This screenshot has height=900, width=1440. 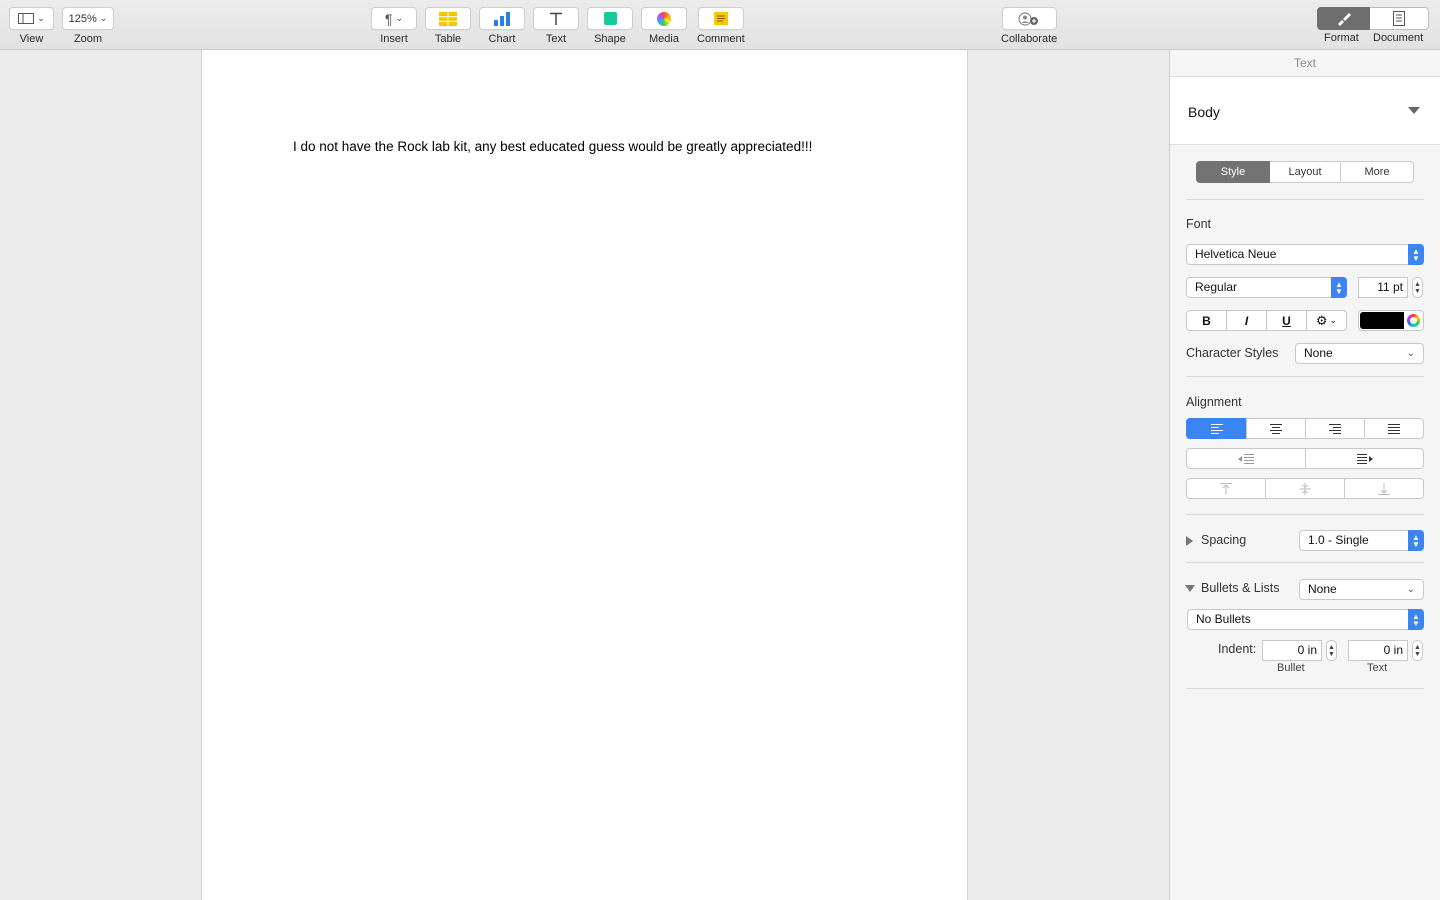 What do you see at coordinates (1291, 668) in the screenshot?
I see `bullet-indent-caption: Bullet` at bounding box center [1291, 668].